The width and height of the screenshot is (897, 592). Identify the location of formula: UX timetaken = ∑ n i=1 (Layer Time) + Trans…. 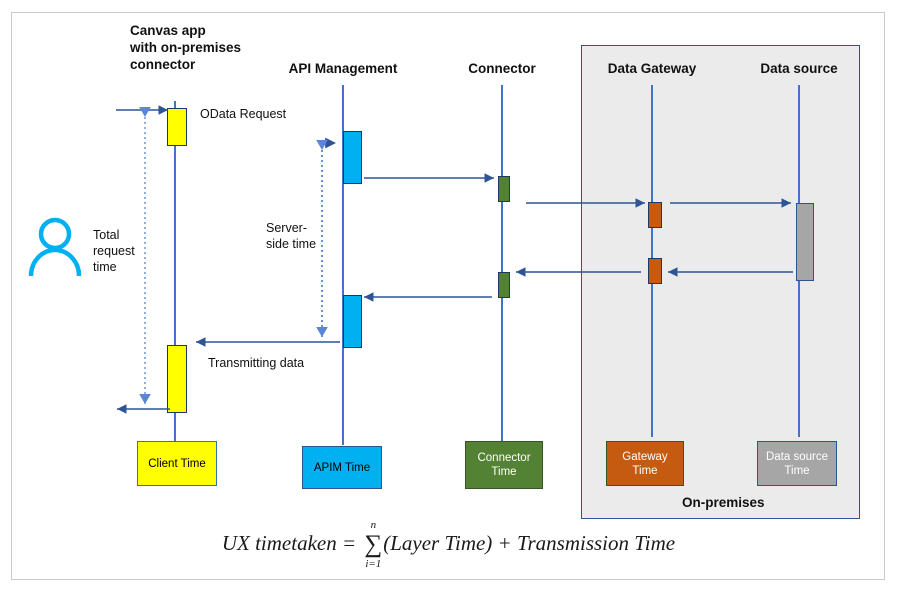
(448, 544).